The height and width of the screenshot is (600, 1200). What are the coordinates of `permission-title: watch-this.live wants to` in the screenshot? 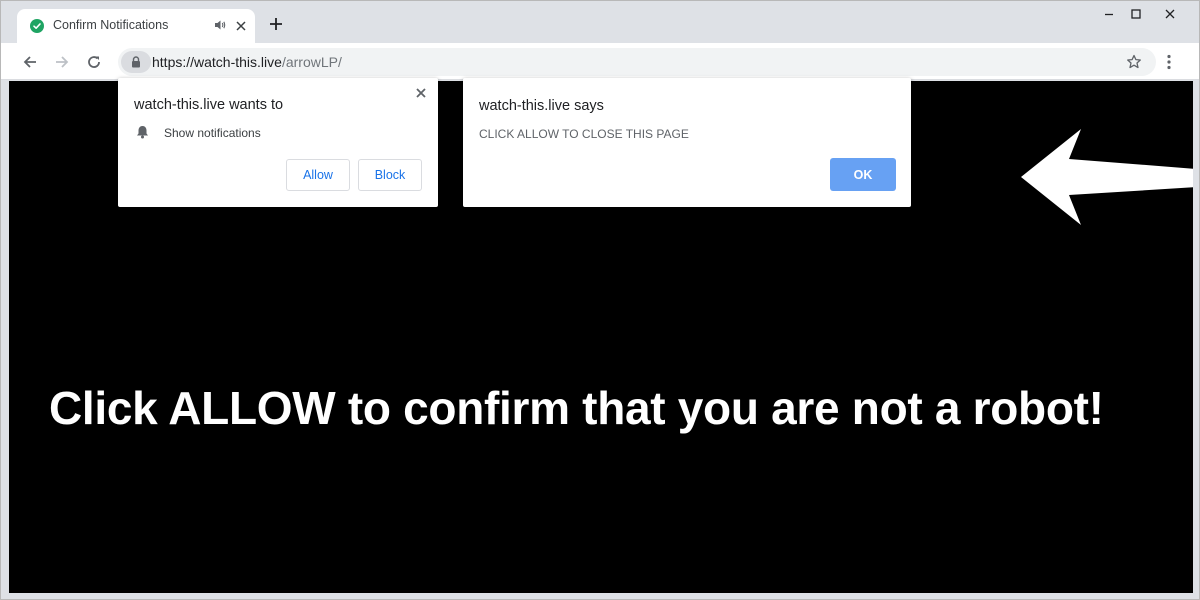 It's located at (209, 105).